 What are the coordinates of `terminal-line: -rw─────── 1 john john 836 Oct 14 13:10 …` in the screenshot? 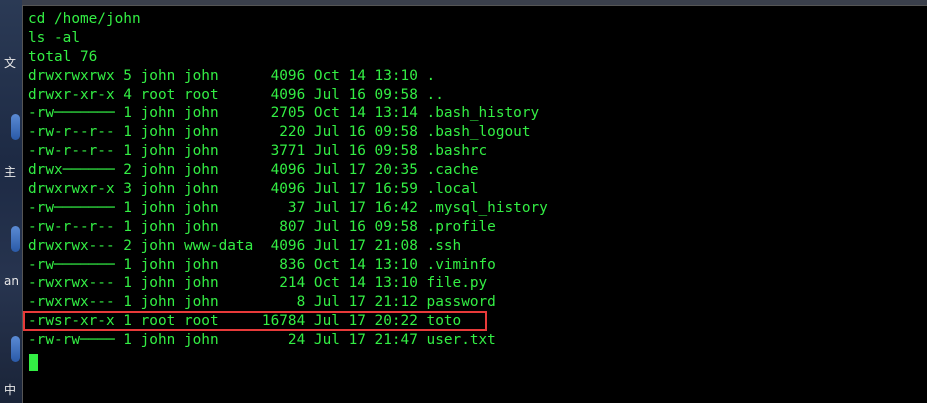 It's located at (262, 264).